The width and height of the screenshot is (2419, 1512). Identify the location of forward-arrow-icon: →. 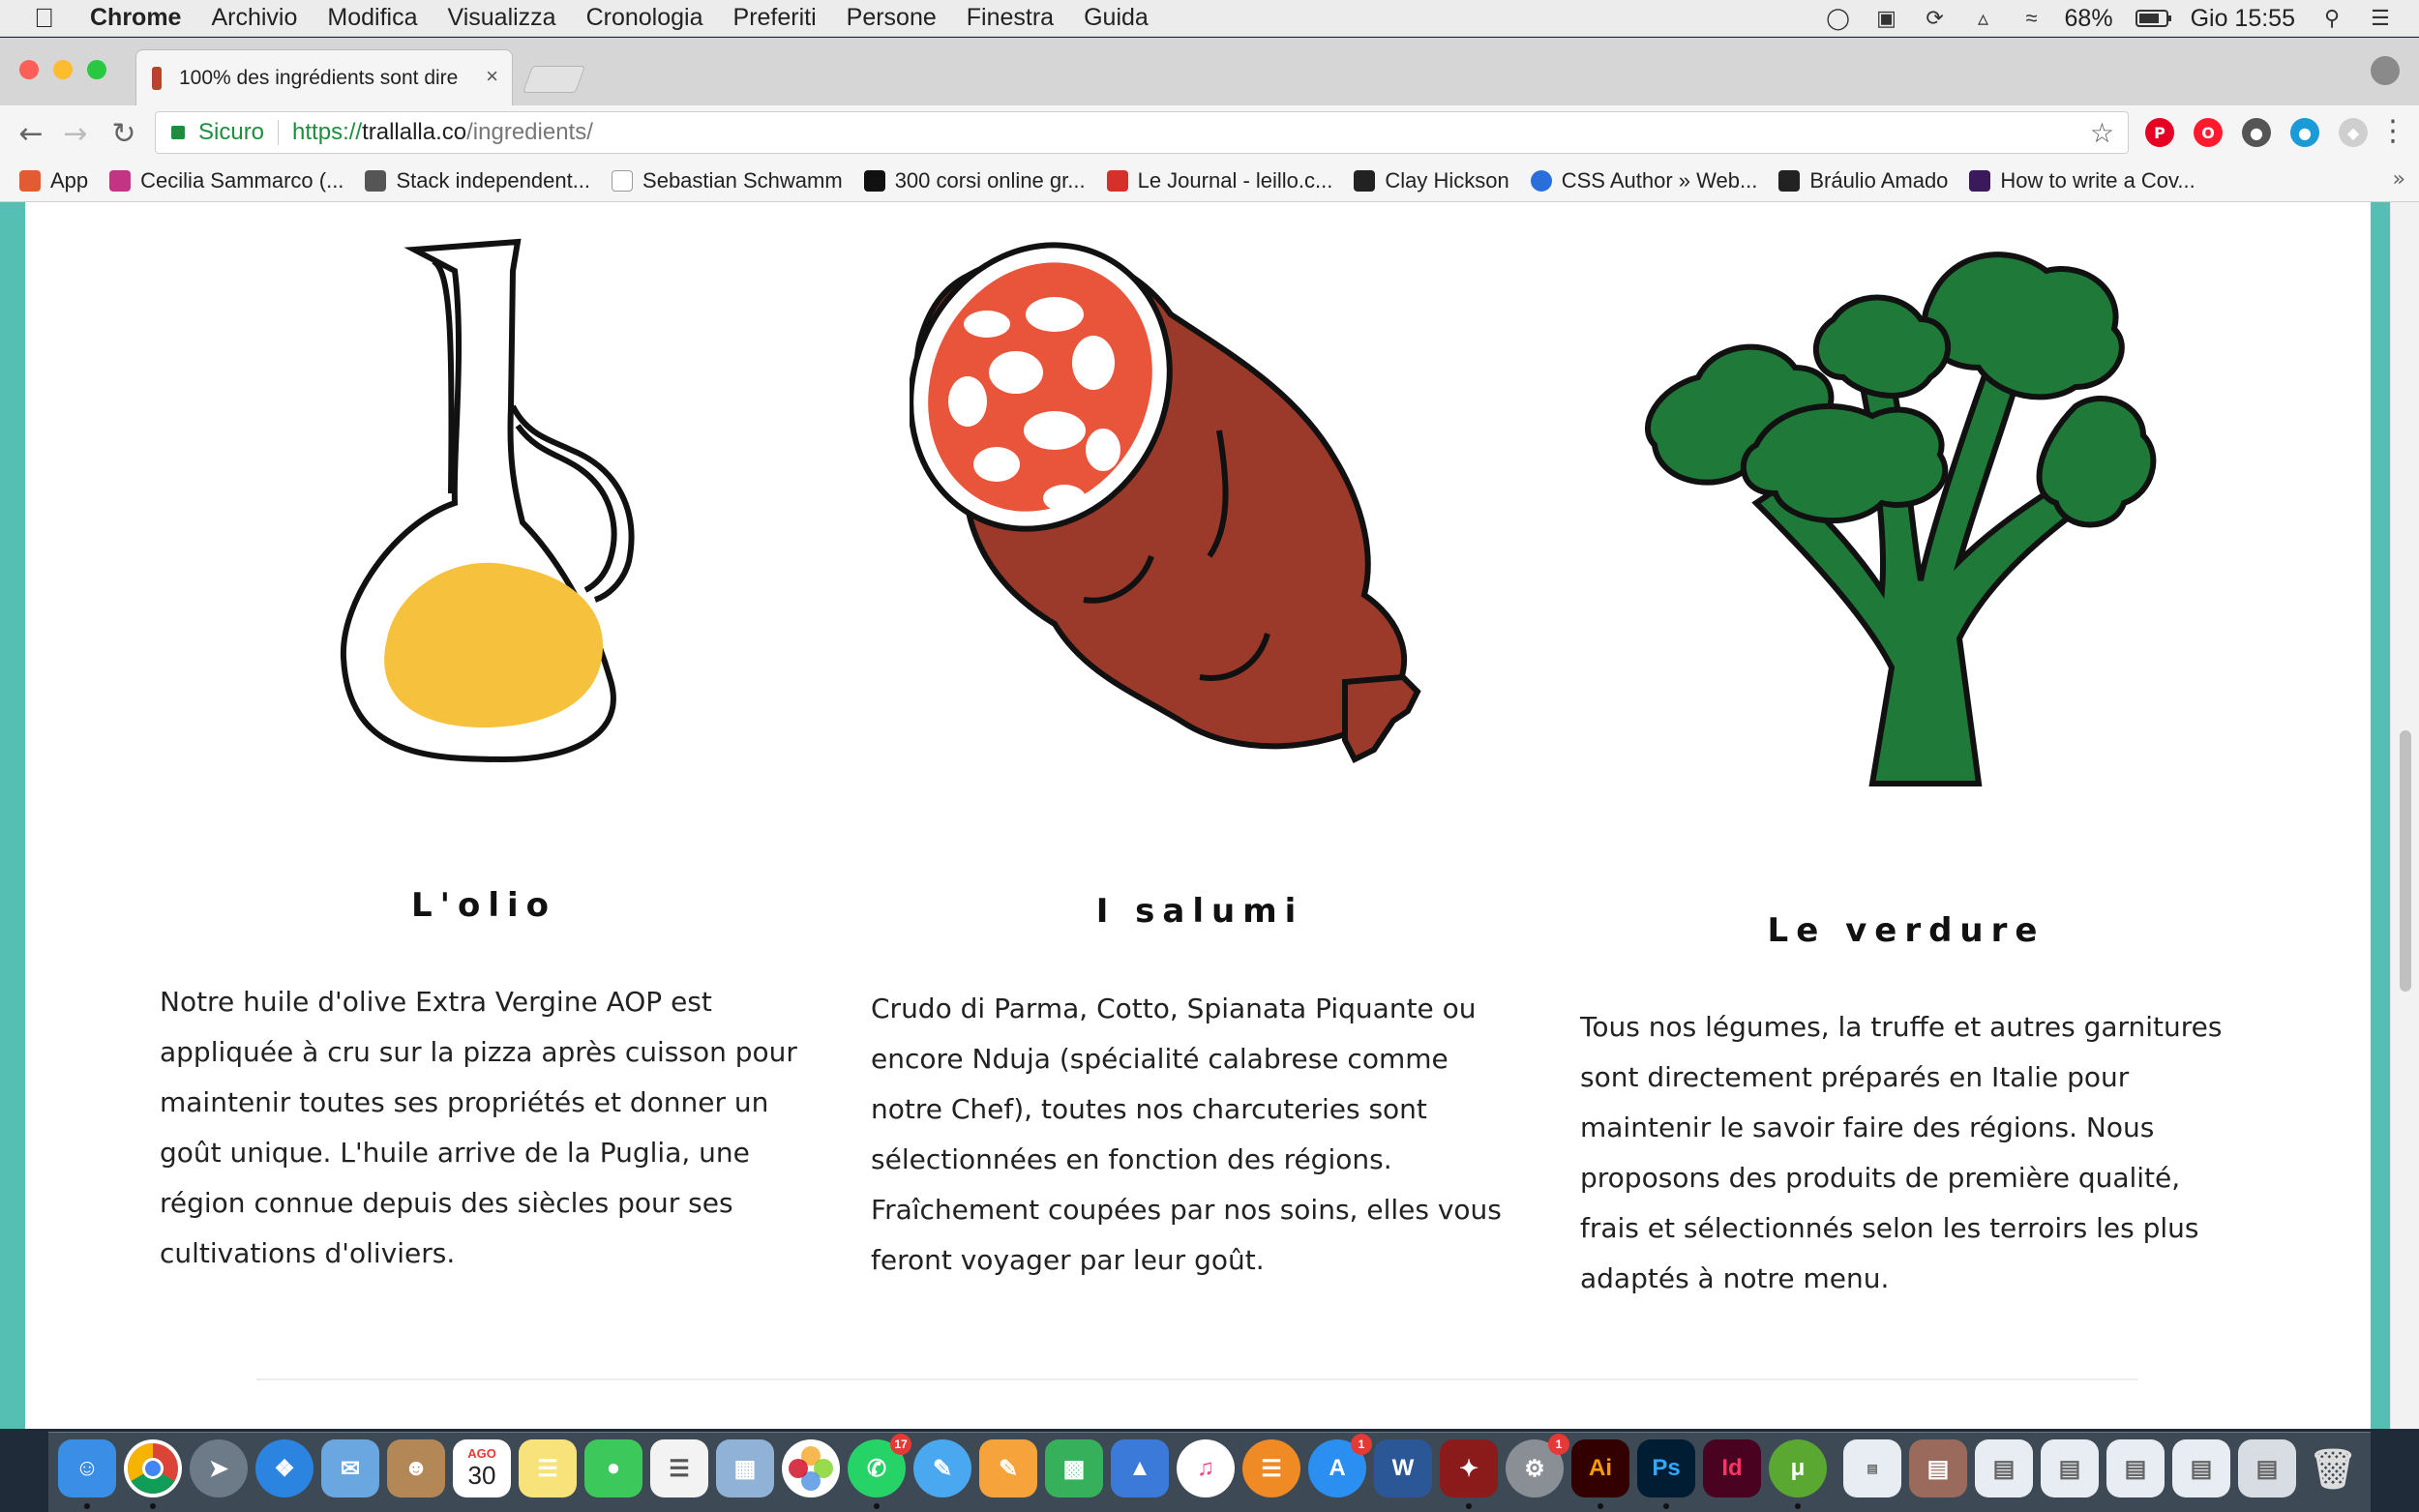
(76, 133).